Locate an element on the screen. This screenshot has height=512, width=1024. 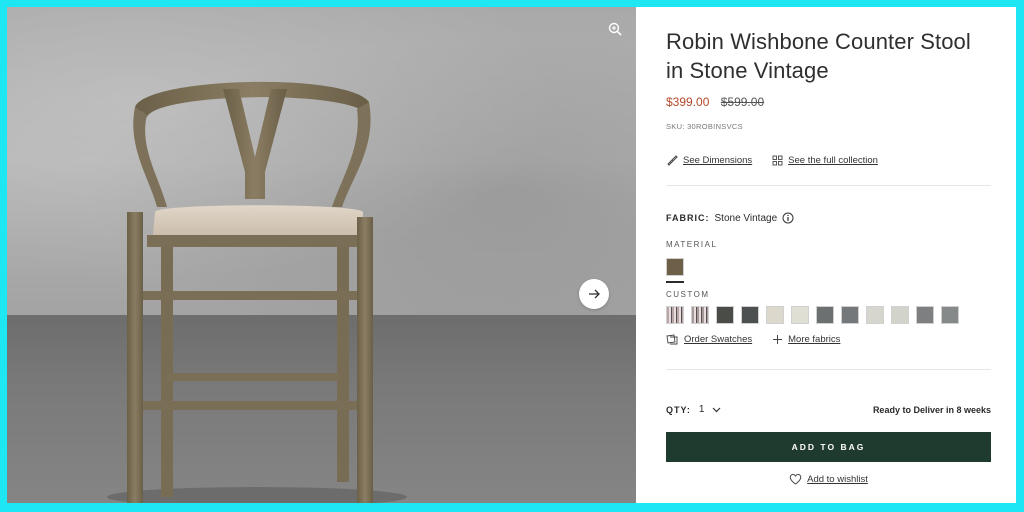
add-to-wishlist-link: Add to wishlist is located at coordinates (828, 479).